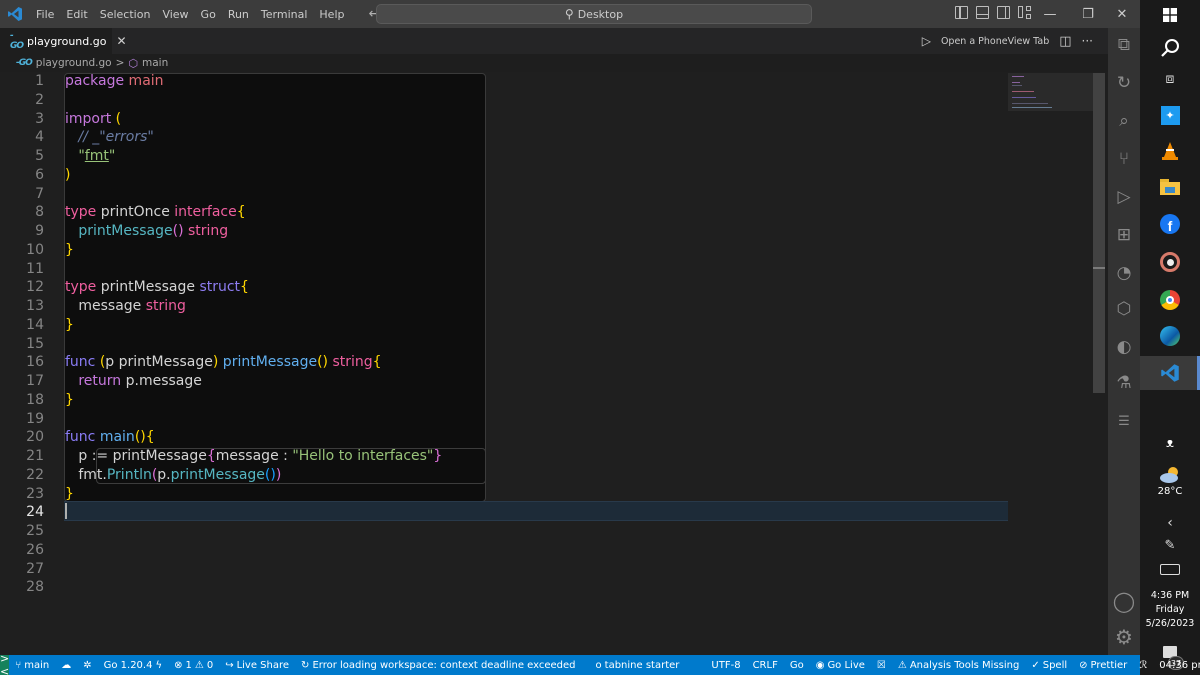 This screenshot has width=1200, height=675. I want to click on line-number: 9, so click(39, 231).